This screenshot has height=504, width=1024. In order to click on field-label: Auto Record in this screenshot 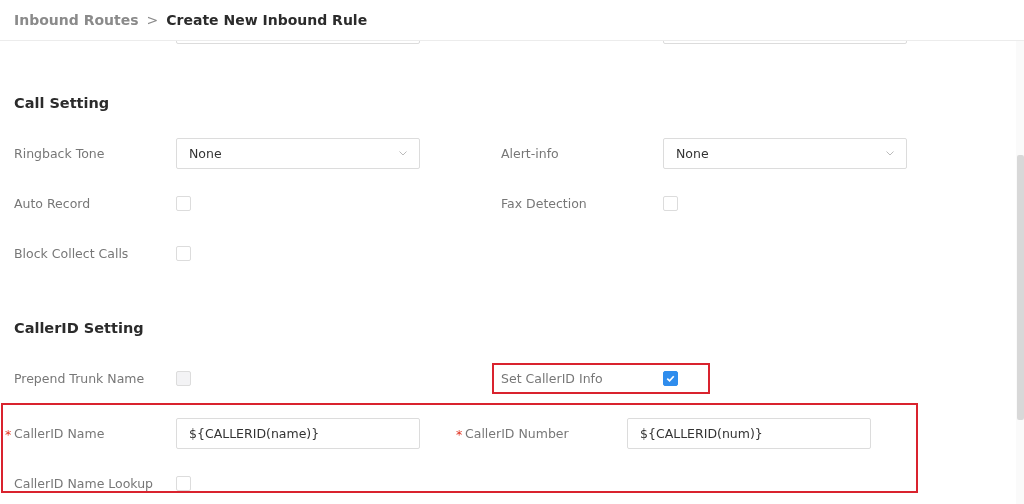, I will do `click(52, 203)`.